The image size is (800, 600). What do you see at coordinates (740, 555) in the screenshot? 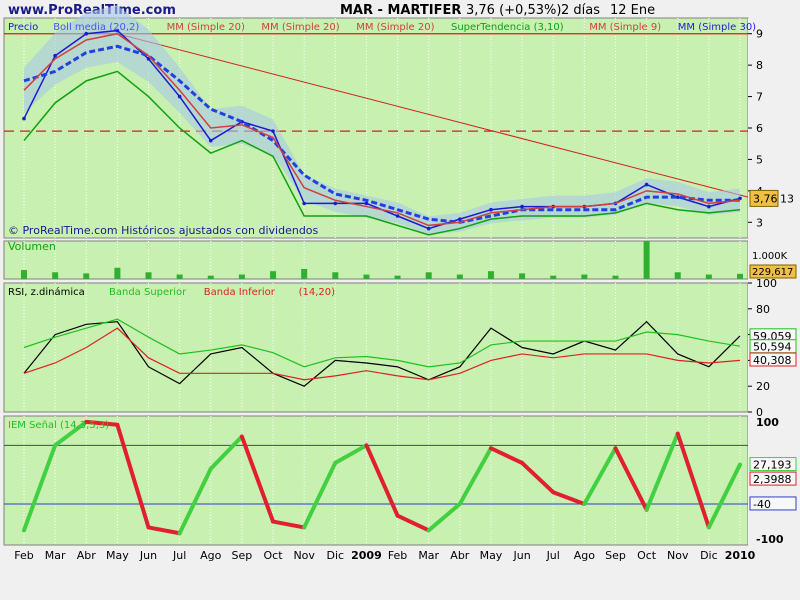
I see `x-tick-label: 2010` at bounding box center [740, 555].